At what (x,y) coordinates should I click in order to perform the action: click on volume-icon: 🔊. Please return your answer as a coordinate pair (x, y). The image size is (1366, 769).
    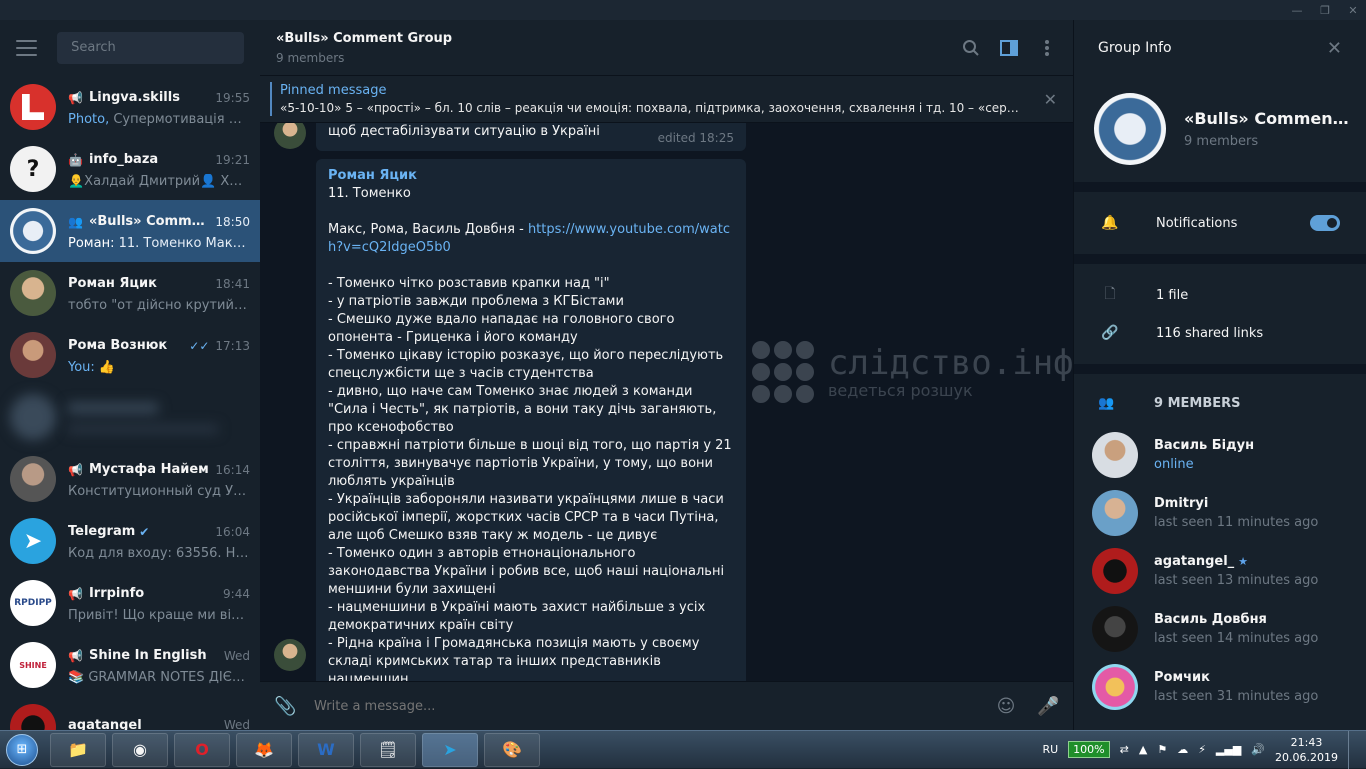
    Looking at the image, I should click on (1258, 749).